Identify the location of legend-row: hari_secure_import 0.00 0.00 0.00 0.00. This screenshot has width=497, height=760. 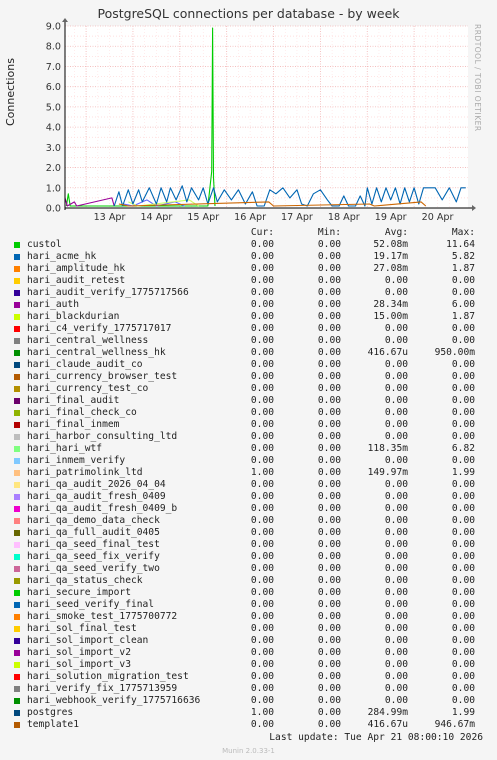
(248, 593).